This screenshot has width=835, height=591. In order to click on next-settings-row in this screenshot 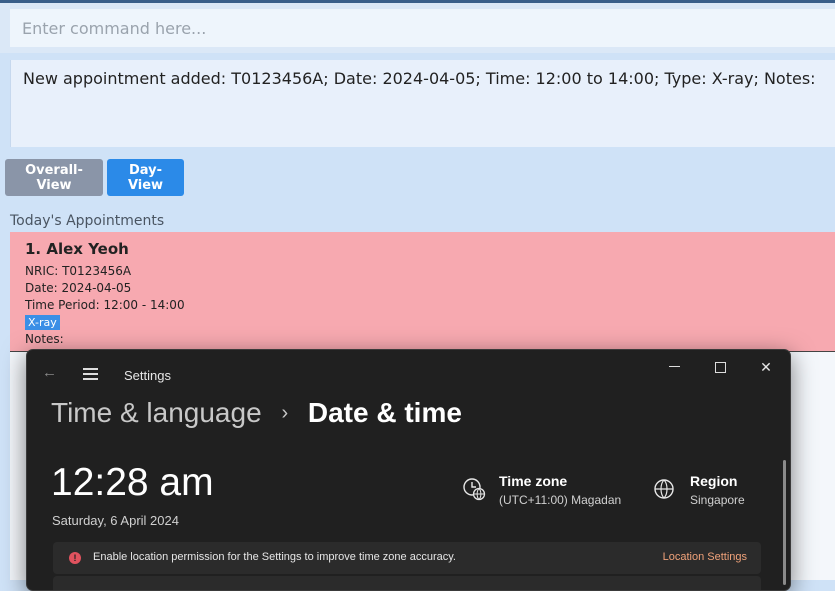, I will do `click(407, 583)`.